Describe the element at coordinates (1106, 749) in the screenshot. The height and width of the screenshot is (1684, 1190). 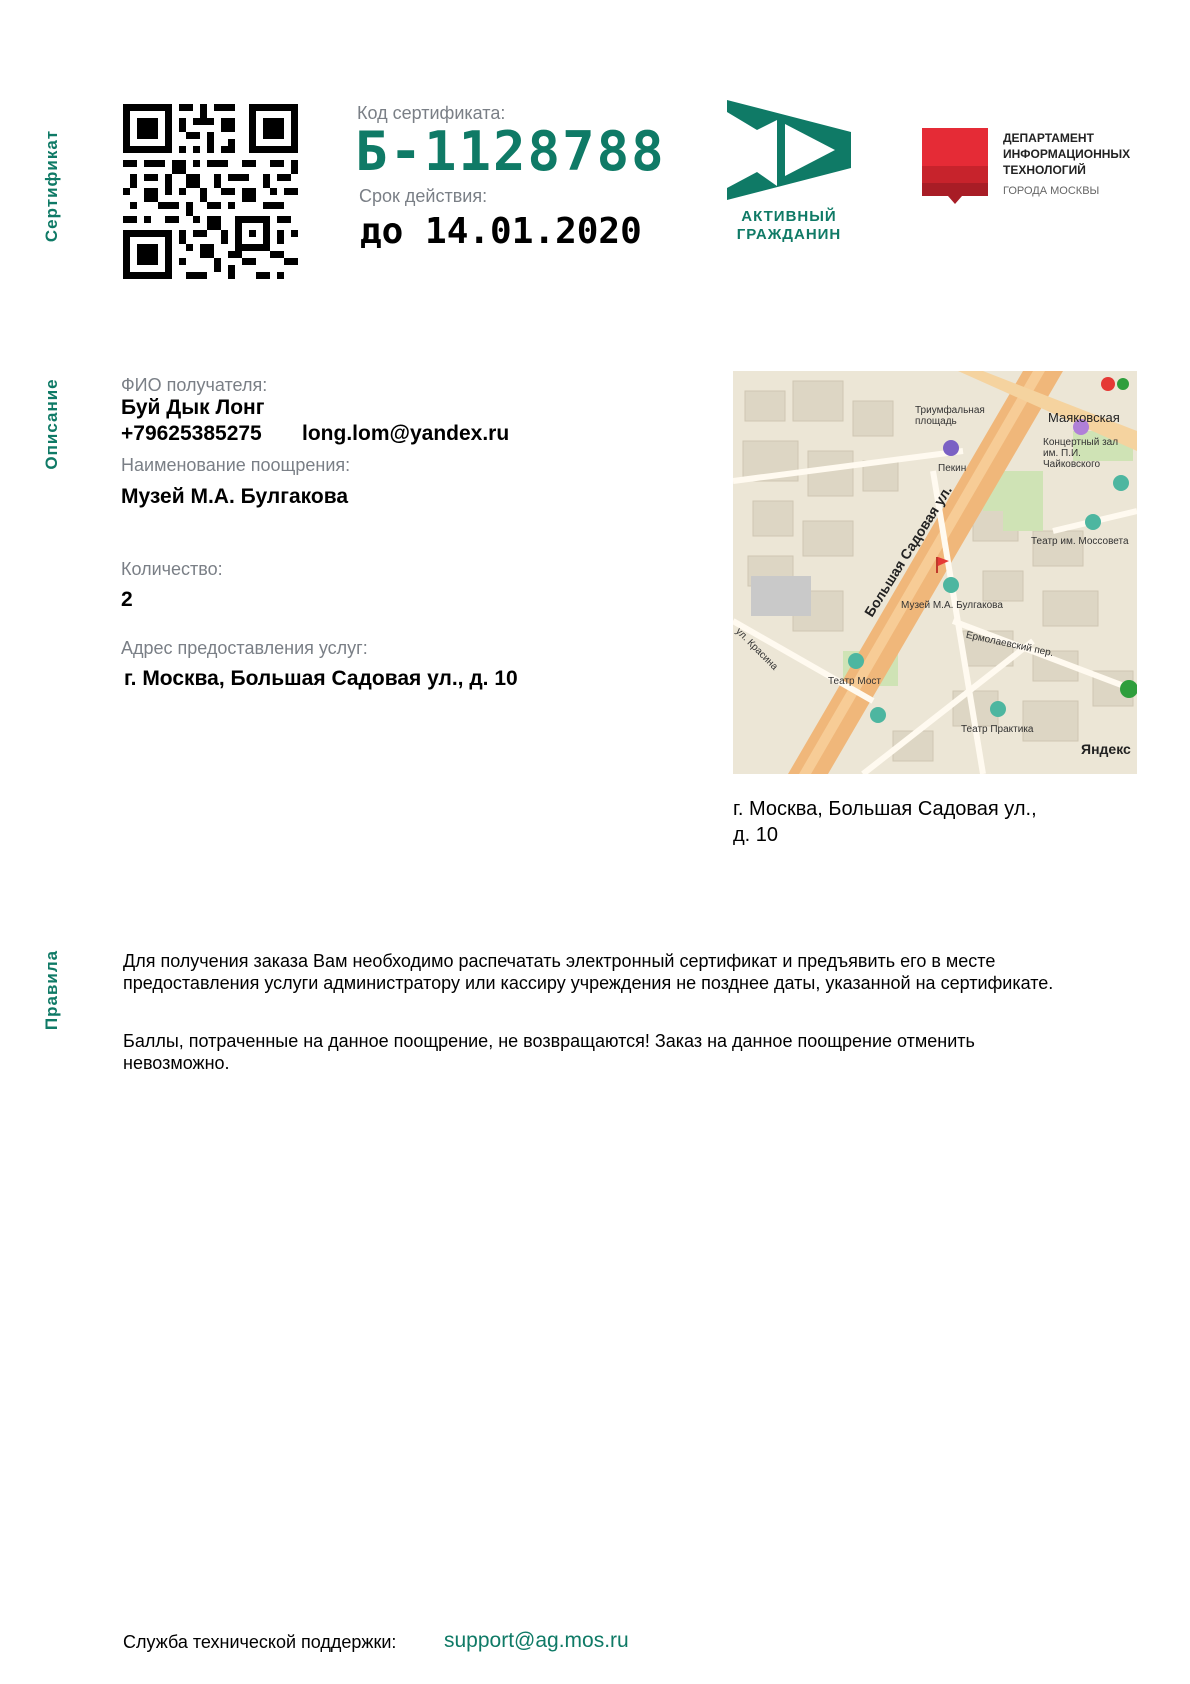
I see `map-watermark: Яндекс` at that location.